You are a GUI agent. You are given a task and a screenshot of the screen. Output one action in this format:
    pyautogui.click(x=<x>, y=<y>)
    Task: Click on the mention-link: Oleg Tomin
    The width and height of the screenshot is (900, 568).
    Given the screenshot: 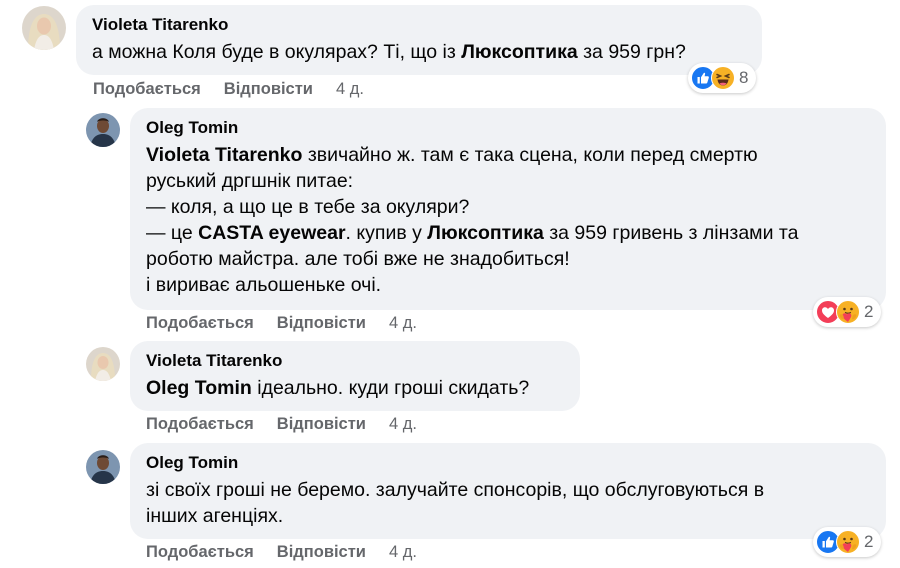 What is the action you would take?
    pyautogui.click(x=199, y=388)
    